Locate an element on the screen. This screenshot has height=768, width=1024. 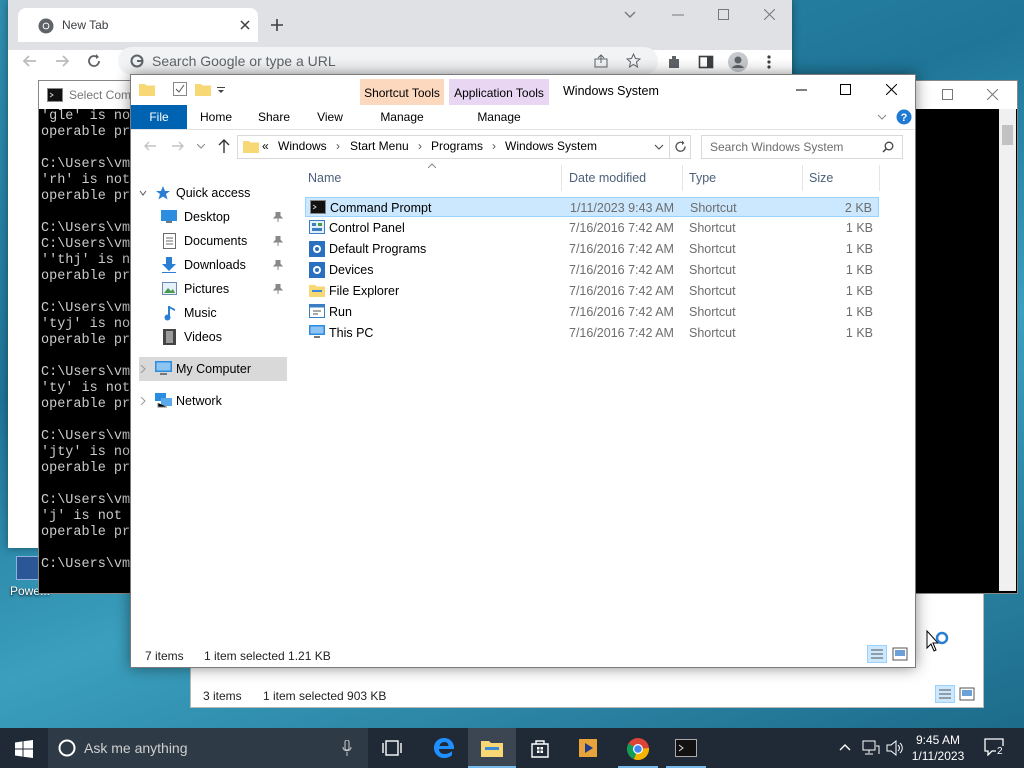
taskbar-chrome is located at coordinates (638, 748).